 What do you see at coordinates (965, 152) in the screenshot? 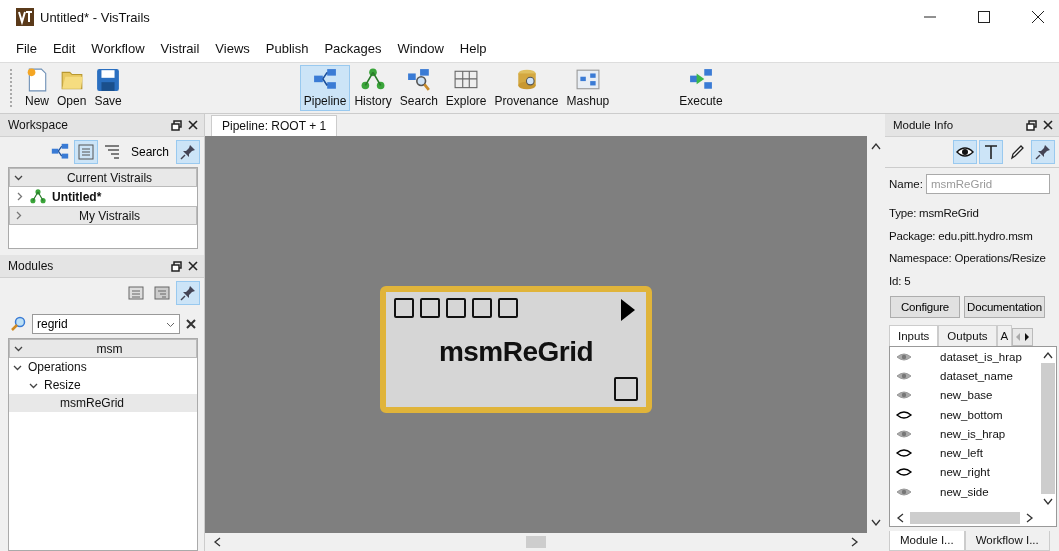
I see `eye-button` at bounding box center [965, 152].